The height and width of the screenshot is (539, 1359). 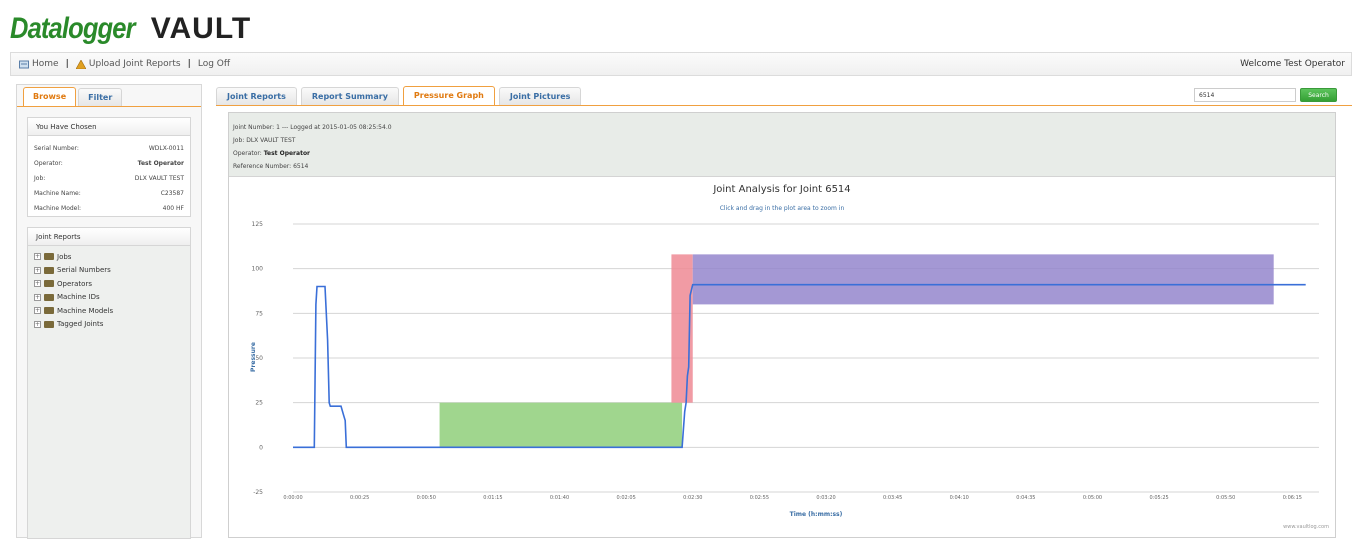 What do you see at coordinates (816, 514) in the screenshot?
I see `x-axis-label: Time (h:mm:ss)` at bounding box center [816, 514].